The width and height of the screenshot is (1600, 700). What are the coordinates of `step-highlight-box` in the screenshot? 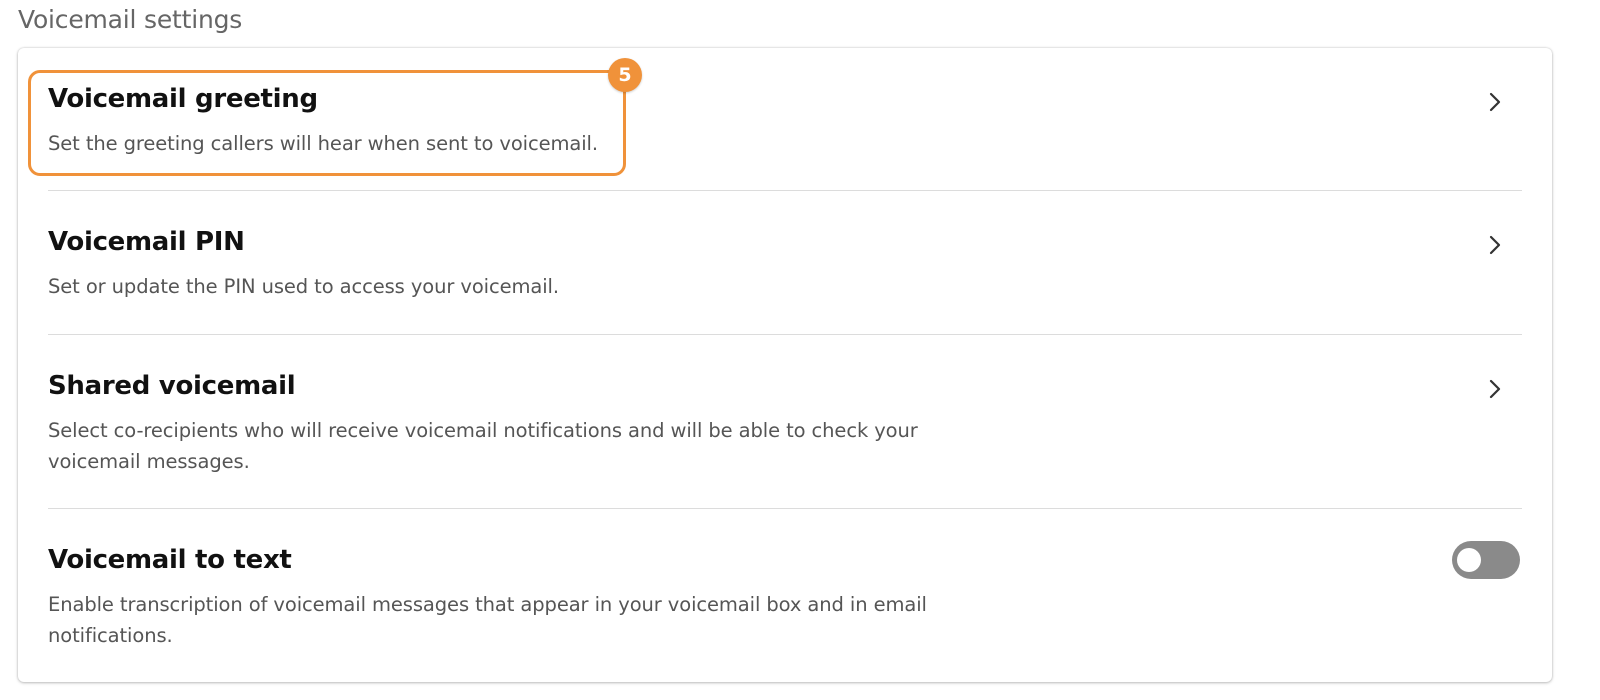 It's located at (327, 123).